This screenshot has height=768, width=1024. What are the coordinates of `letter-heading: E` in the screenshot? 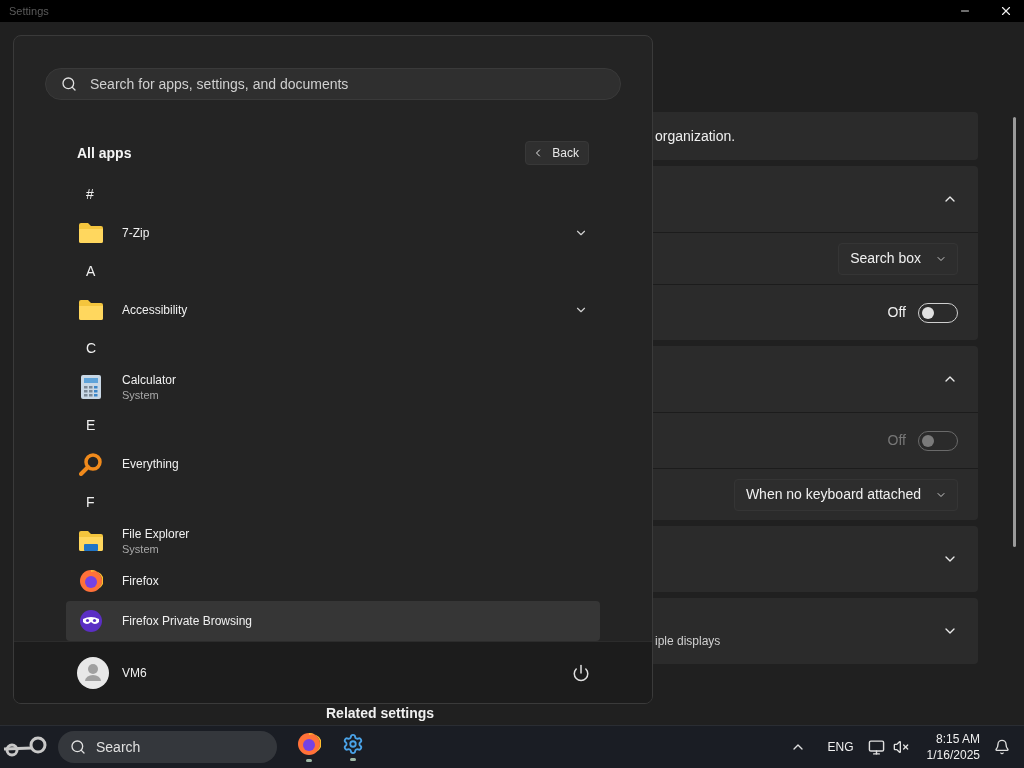 It's located at (91, 426).